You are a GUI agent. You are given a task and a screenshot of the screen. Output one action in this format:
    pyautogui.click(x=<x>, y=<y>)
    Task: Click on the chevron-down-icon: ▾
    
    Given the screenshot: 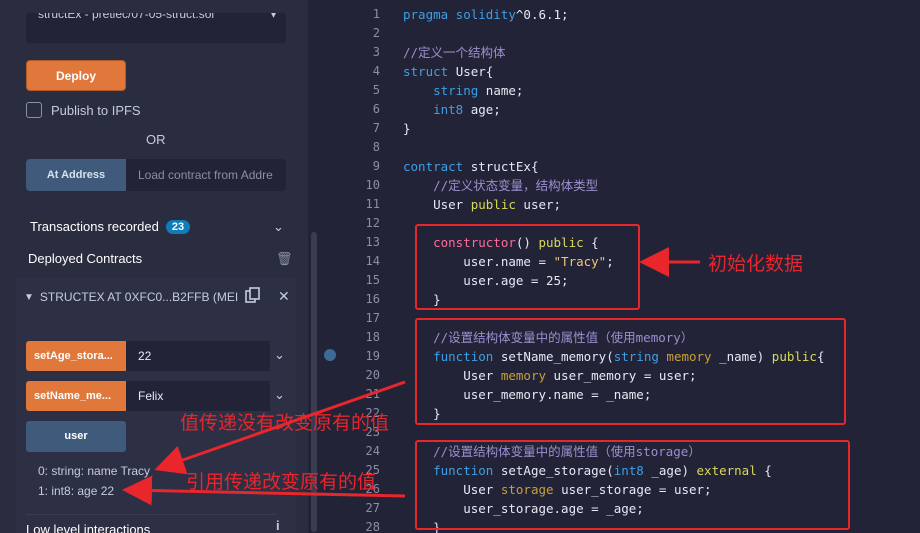 What is the action you would take?
    pyautogui.click(x=273, y=17)
    